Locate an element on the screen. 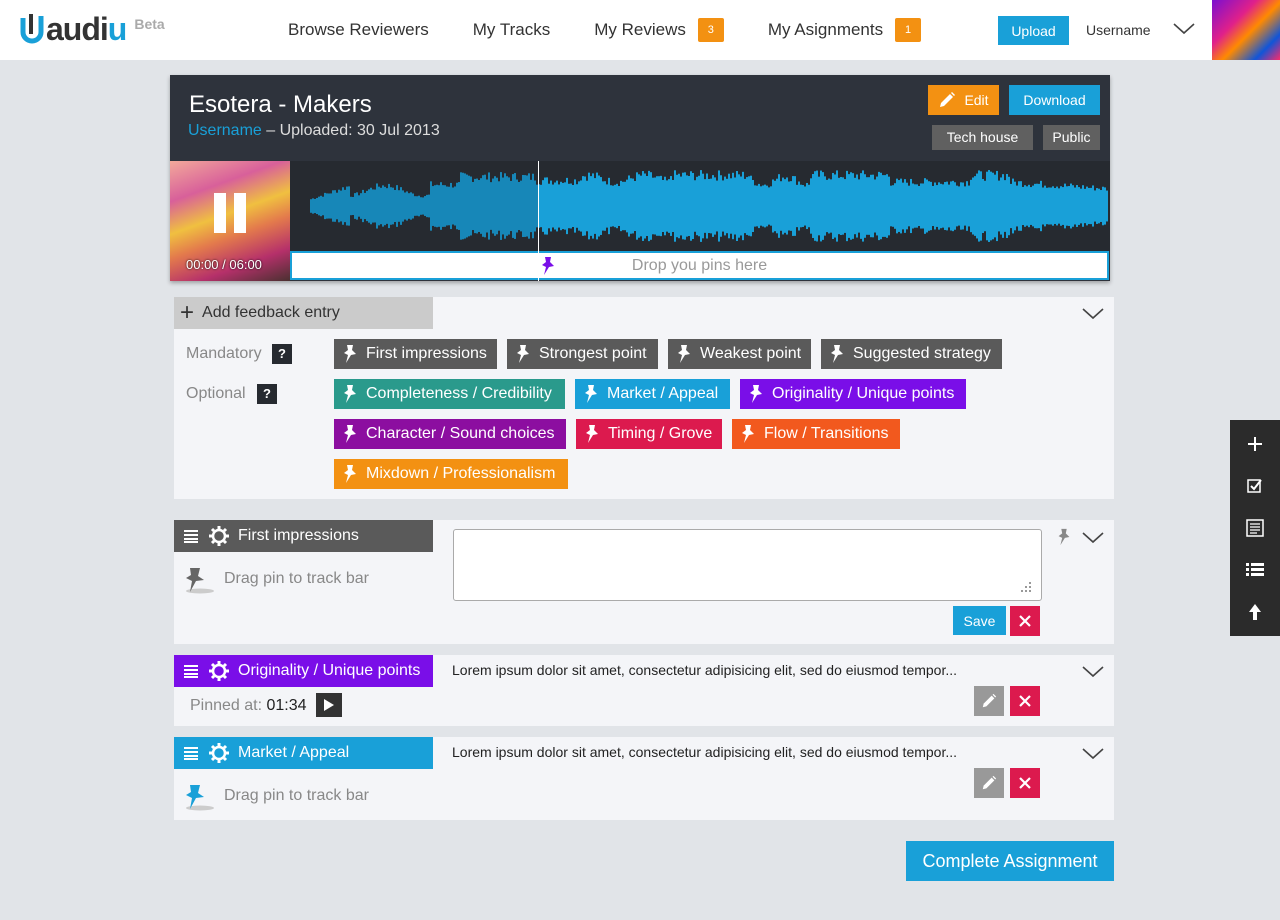 The image size is (1280, 920). user-avatar is located at coordinates (1246, 30).